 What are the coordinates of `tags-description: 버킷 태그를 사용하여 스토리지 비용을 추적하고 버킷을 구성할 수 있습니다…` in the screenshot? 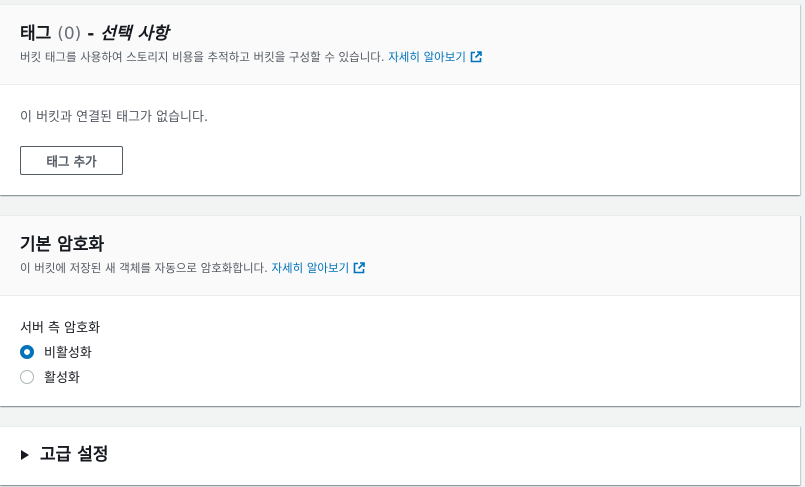 It's located at (400, 57).